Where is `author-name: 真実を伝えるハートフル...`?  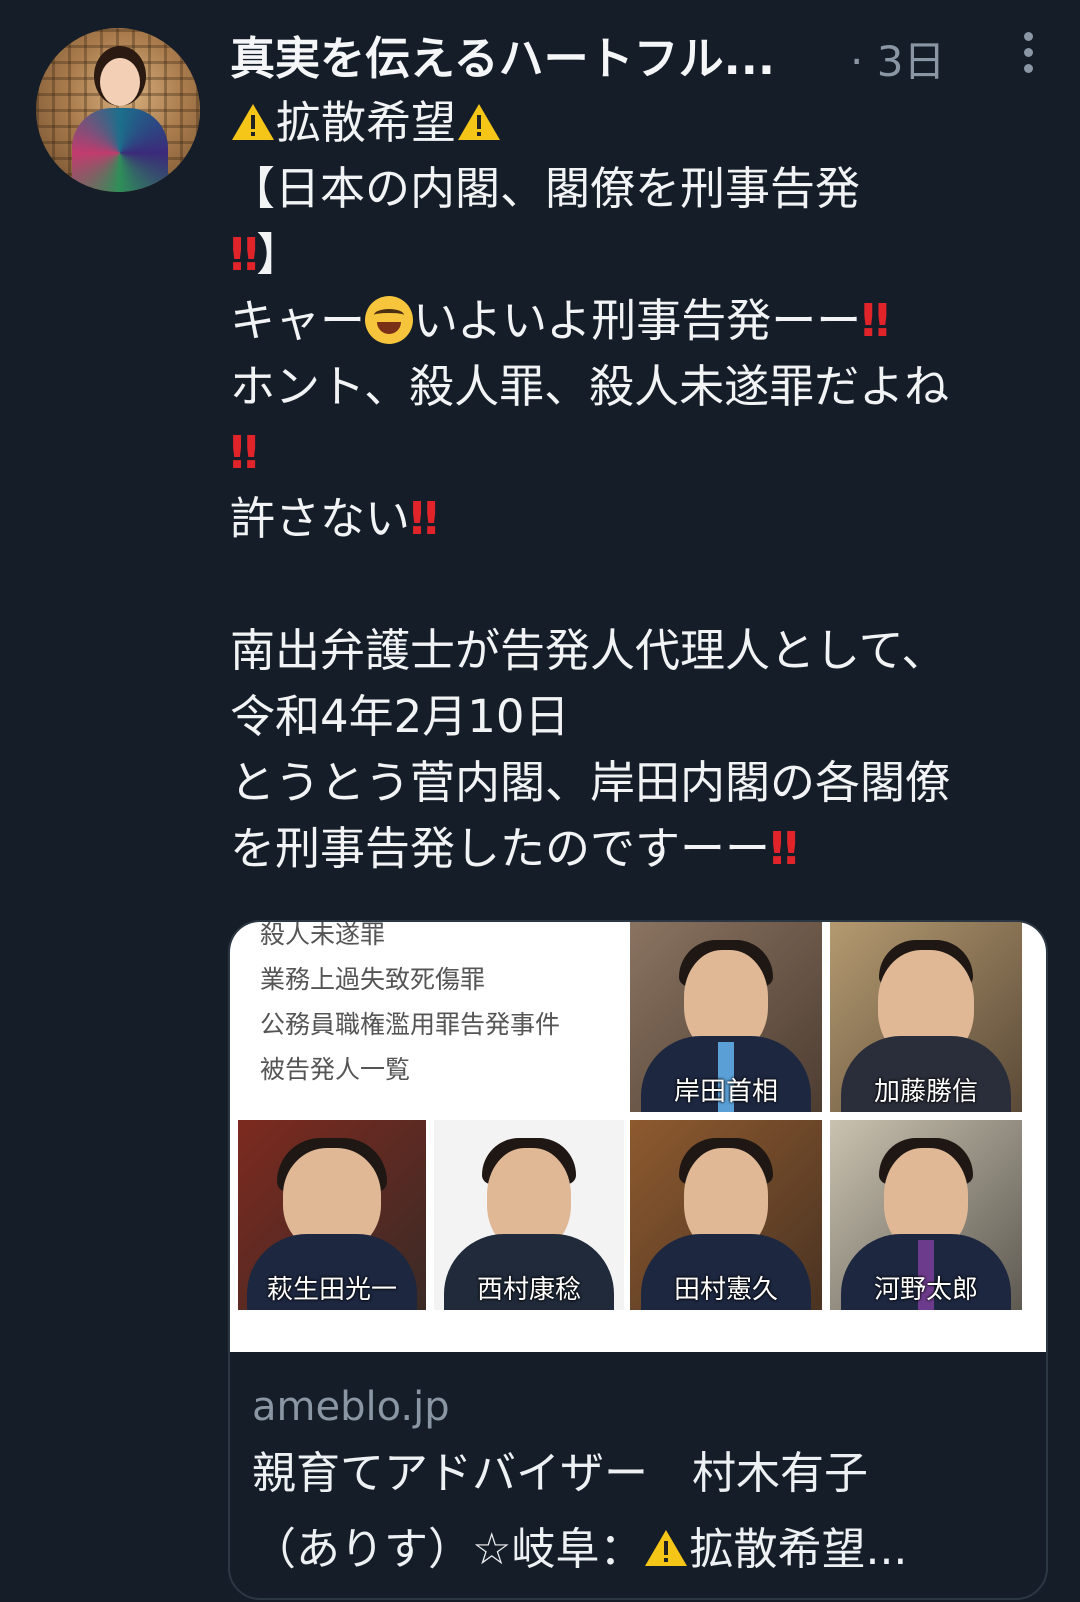
author-name: 真実を伝えるハートフル... is located at coordinates (502, 54).